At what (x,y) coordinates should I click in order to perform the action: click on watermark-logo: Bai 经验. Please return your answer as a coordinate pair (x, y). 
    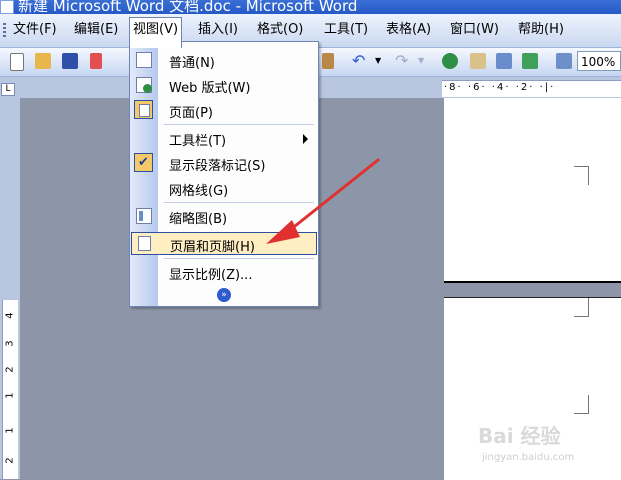
    Looking at the image, I should click on (519, 436).